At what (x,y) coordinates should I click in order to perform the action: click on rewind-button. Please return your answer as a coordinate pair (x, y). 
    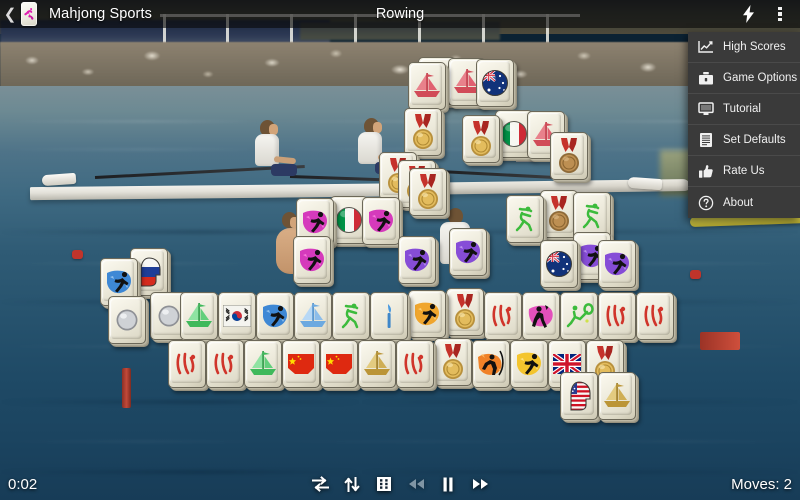
    Looking at the image, I should click on (416, 484).